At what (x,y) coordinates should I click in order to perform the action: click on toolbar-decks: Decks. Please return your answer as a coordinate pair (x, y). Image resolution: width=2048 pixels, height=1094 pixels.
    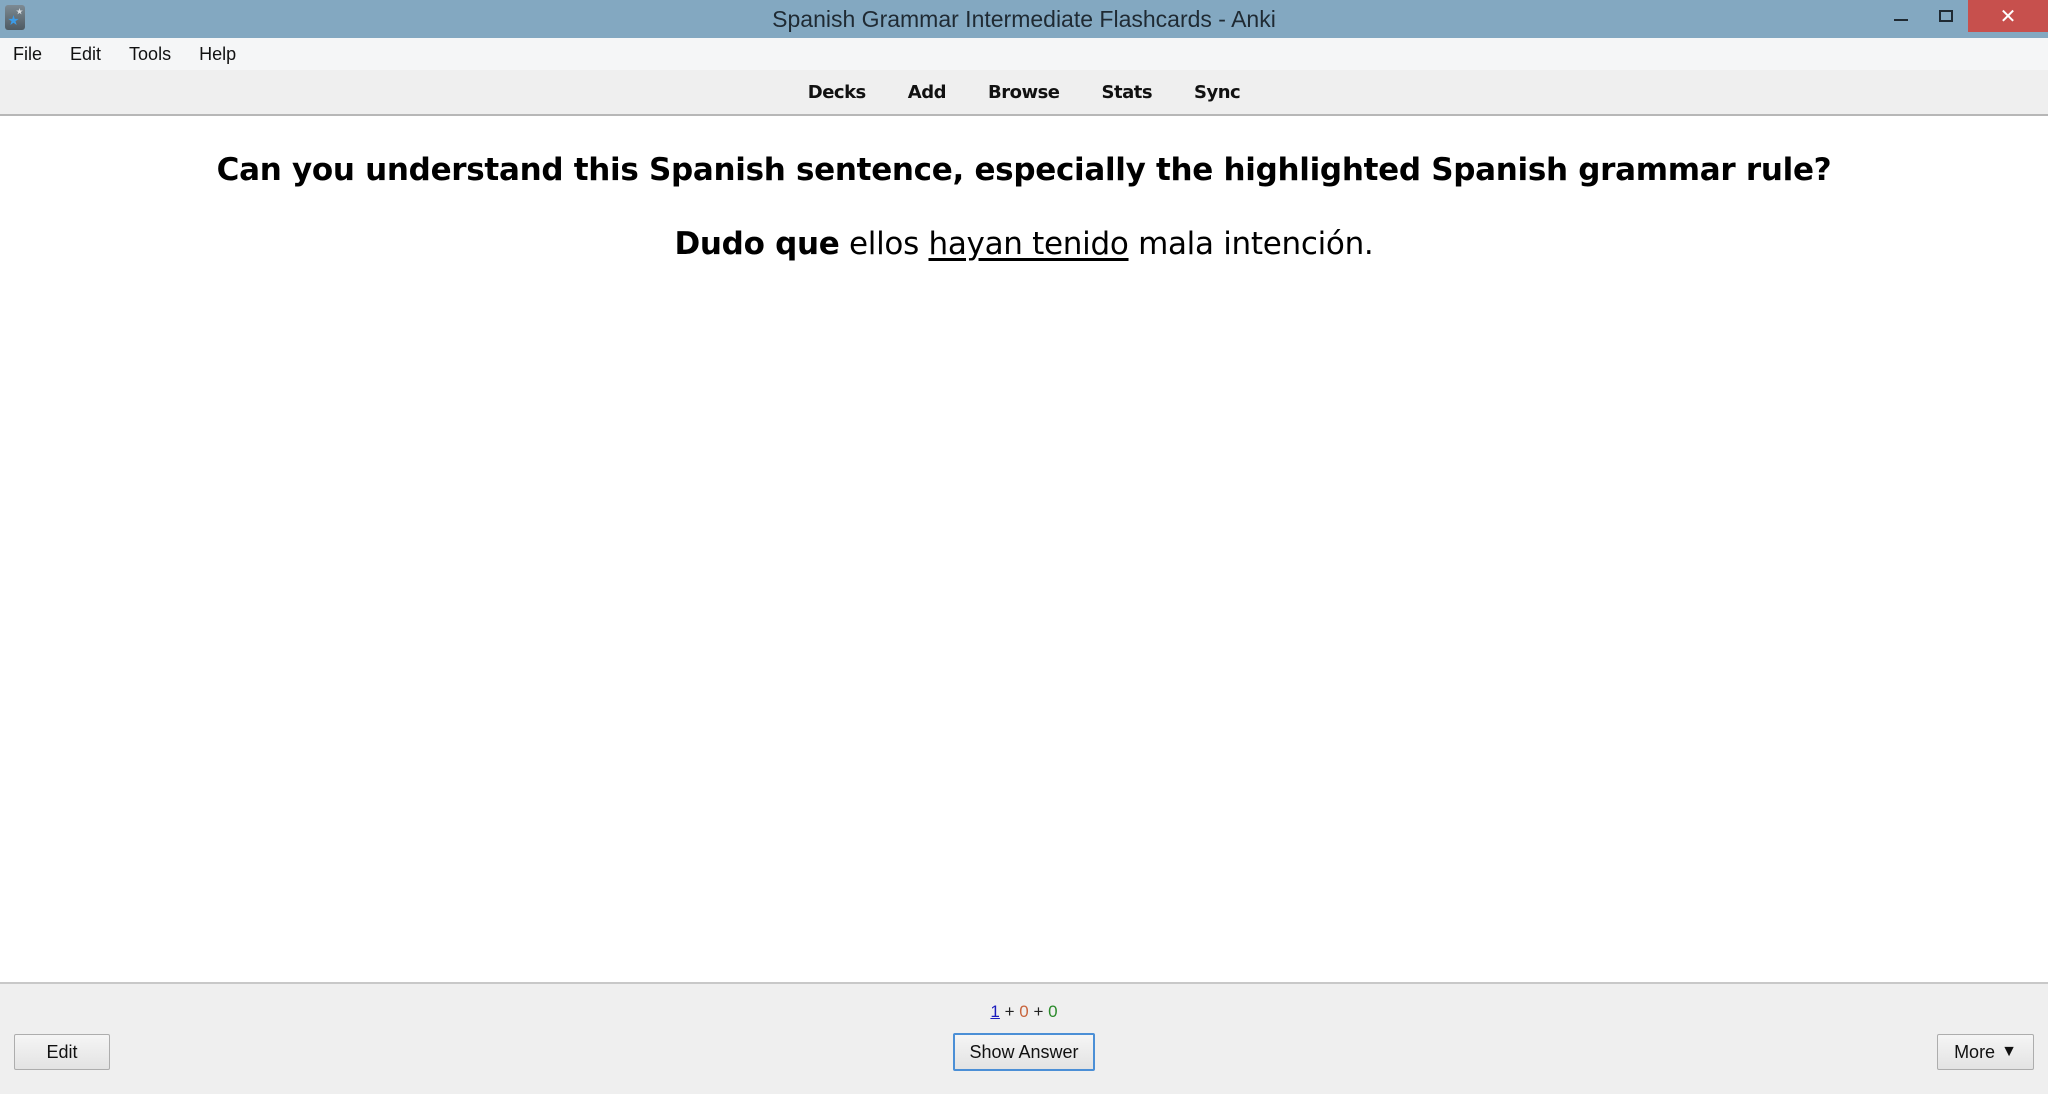
    Looking at the image, I should click on (837, 92).